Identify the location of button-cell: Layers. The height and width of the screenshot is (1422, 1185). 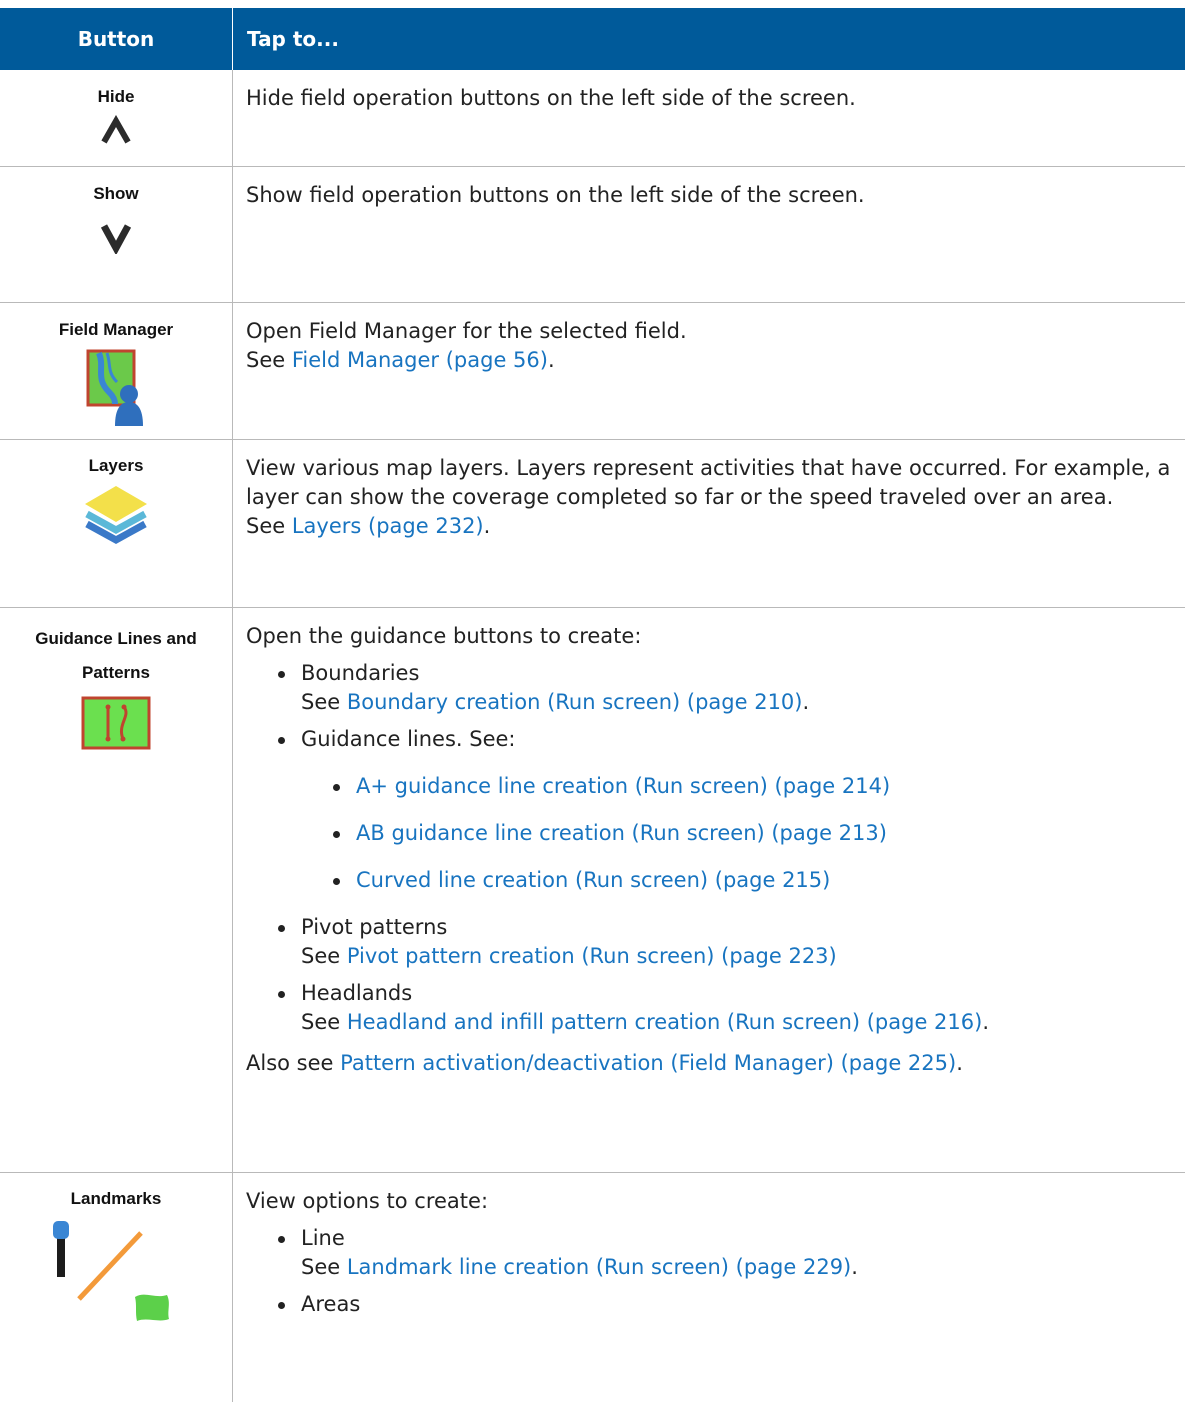
(116, 523).